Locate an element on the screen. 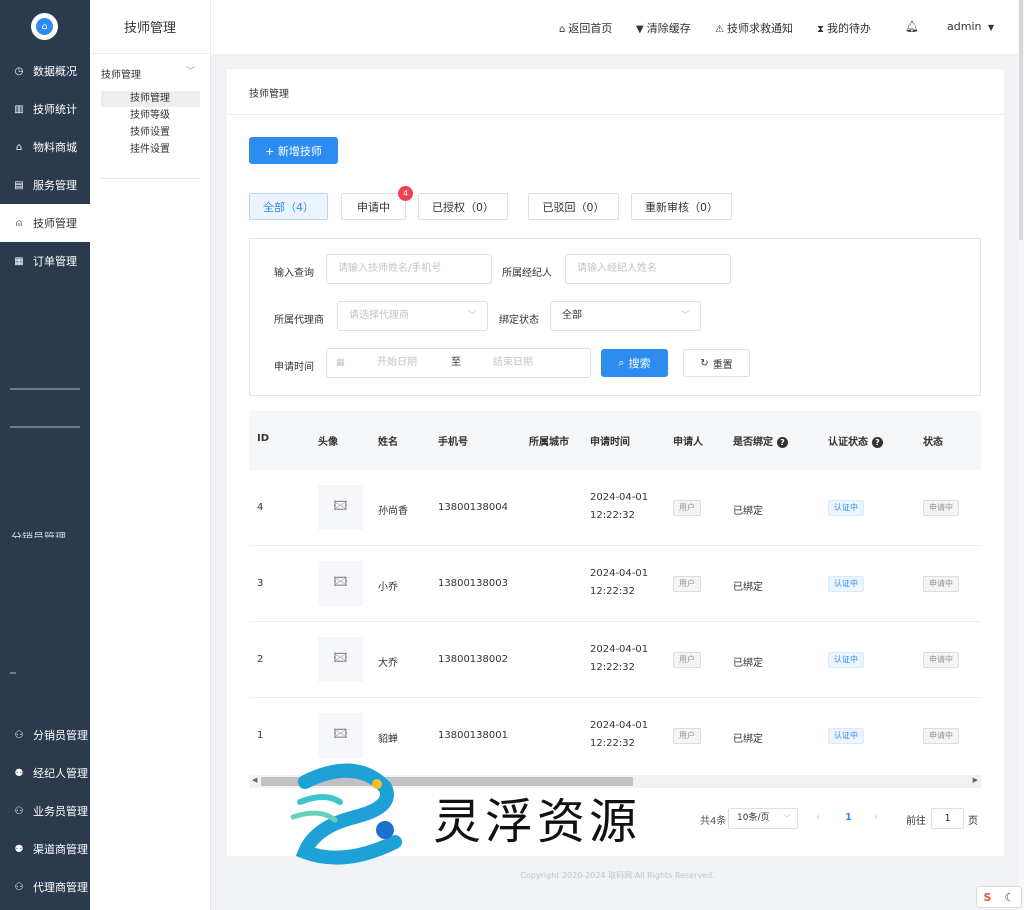 This screenshot has height=910, width=1024. cell-id: 1 is located at coordinates (260, 735).